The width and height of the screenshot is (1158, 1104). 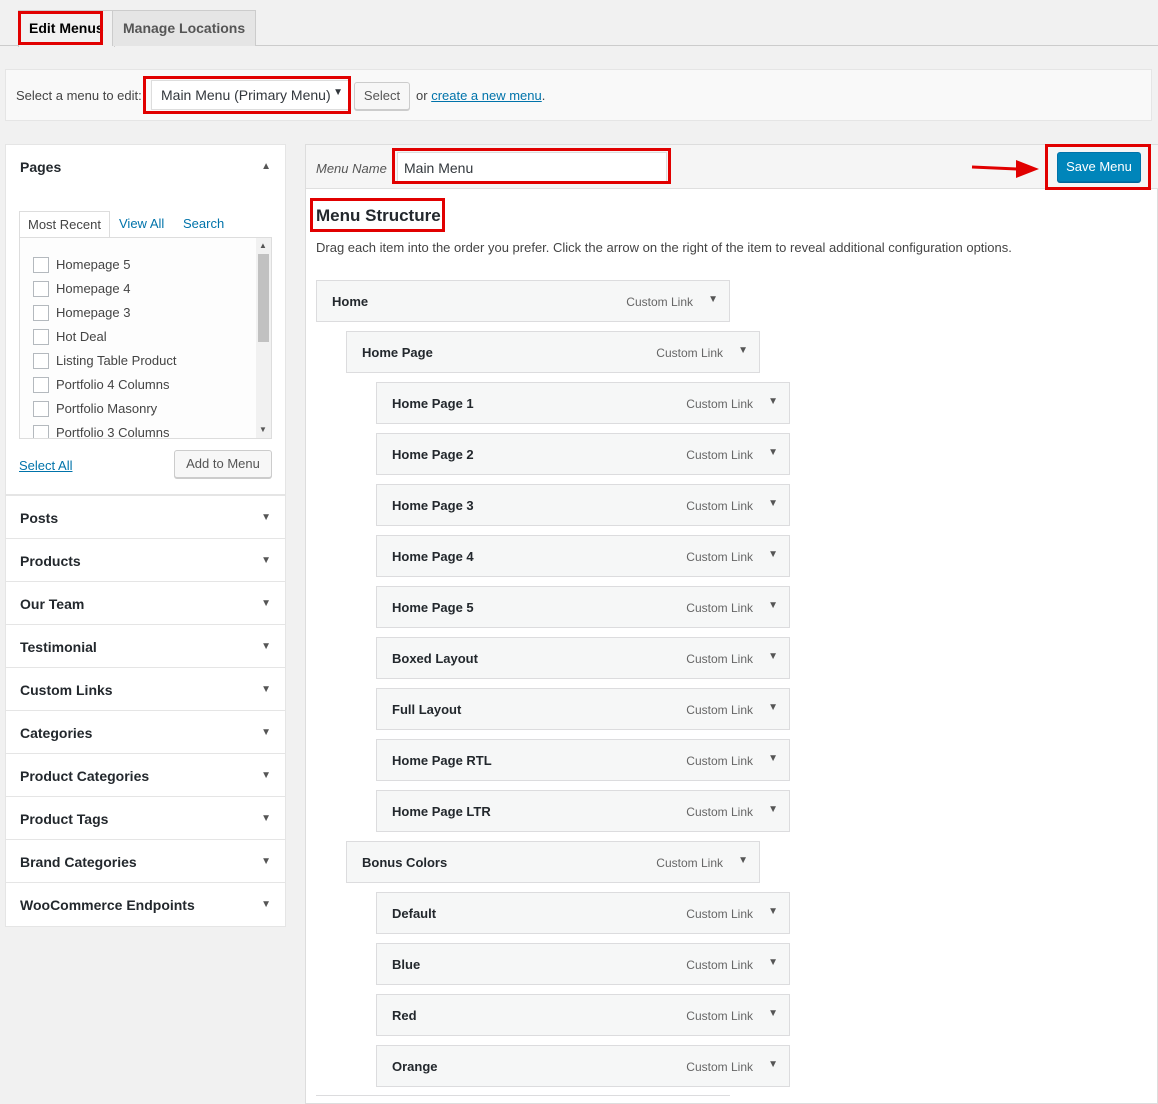 I want to click on scroll-up-icon: ▲, so click(x=263, y=245).